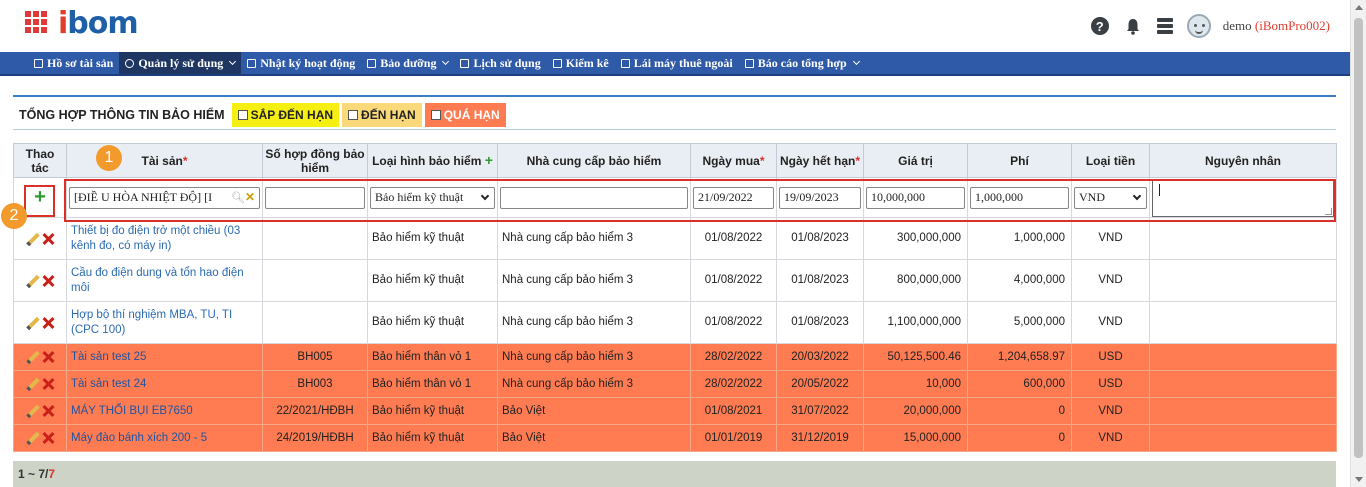 This screenshot has width=1366, height=487. I want to click on cell-currency: VND, so click(1110, 238).